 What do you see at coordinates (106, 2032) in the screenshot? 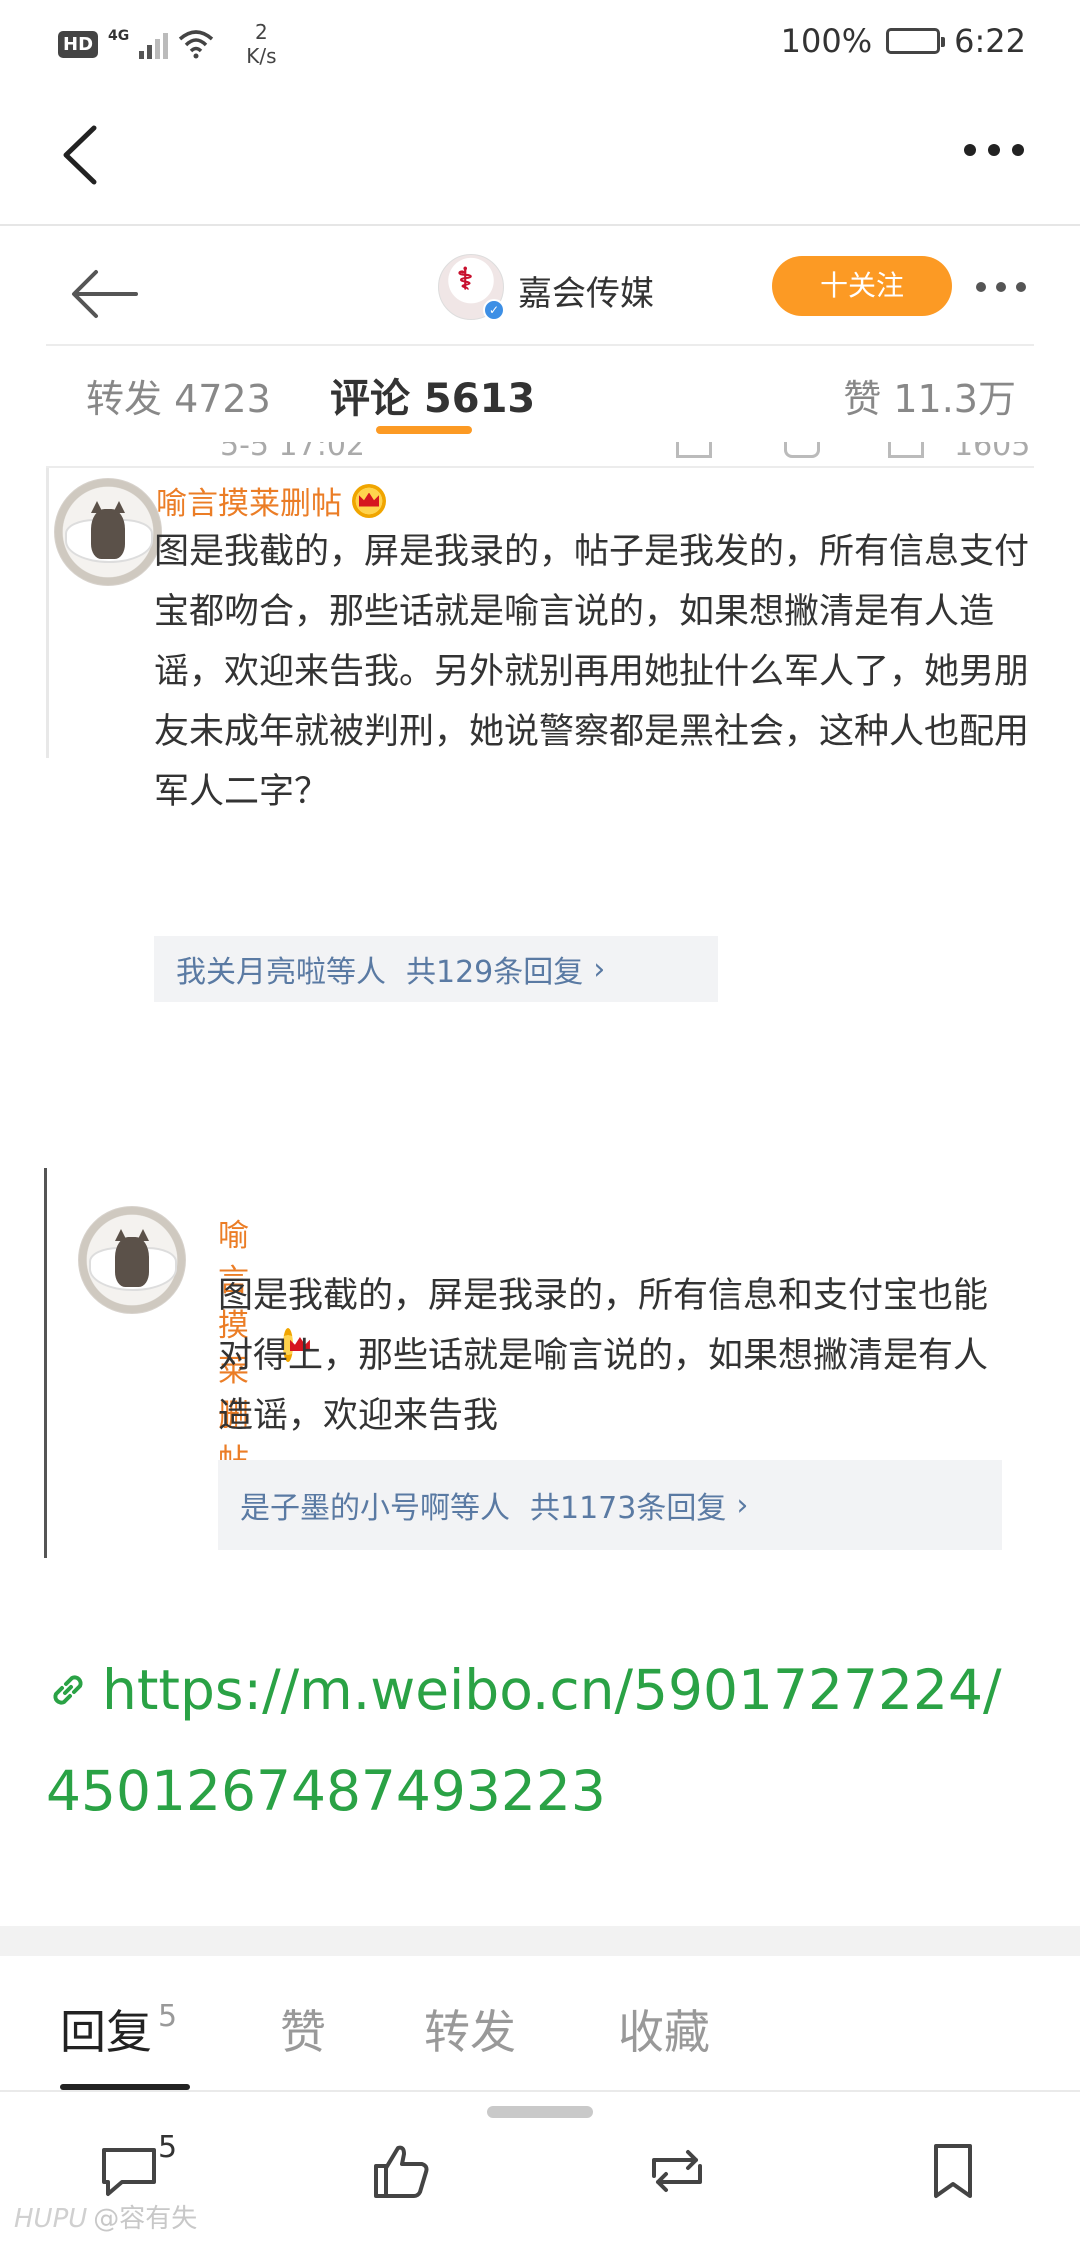
I see `tab-reply-label: 回复` at bounding box center [106, 2032].